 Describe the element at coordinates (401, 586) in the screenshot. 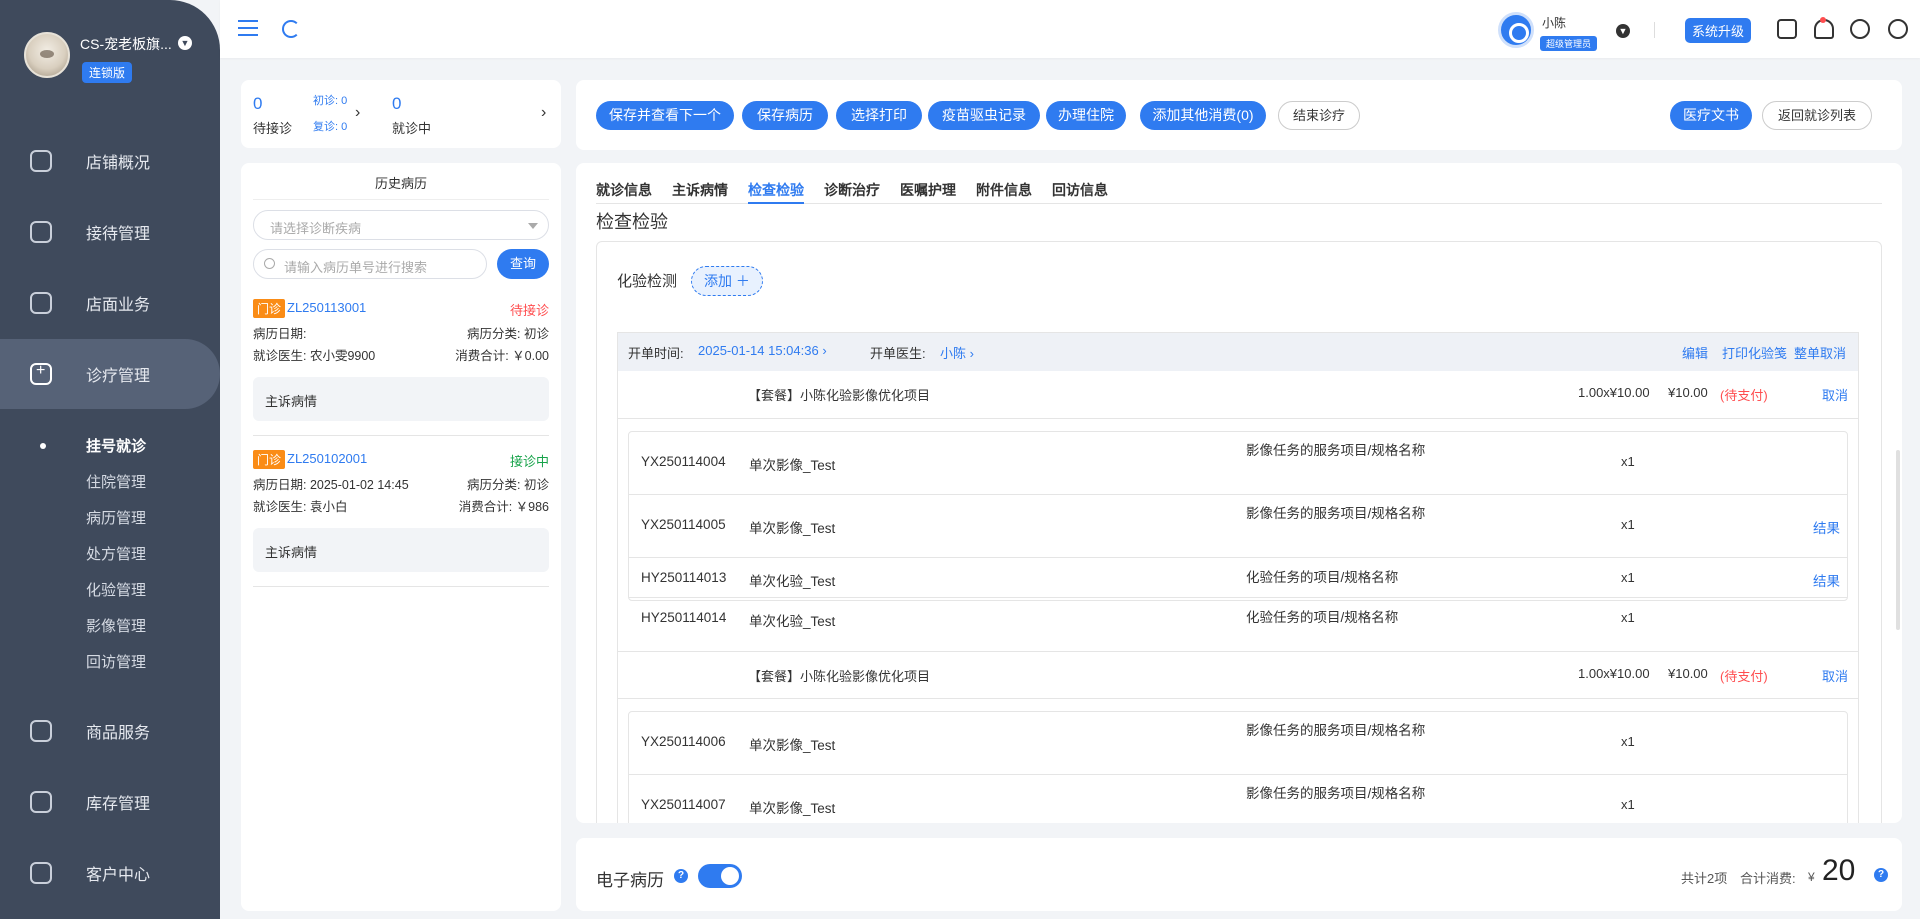

I see `divider` at that location.